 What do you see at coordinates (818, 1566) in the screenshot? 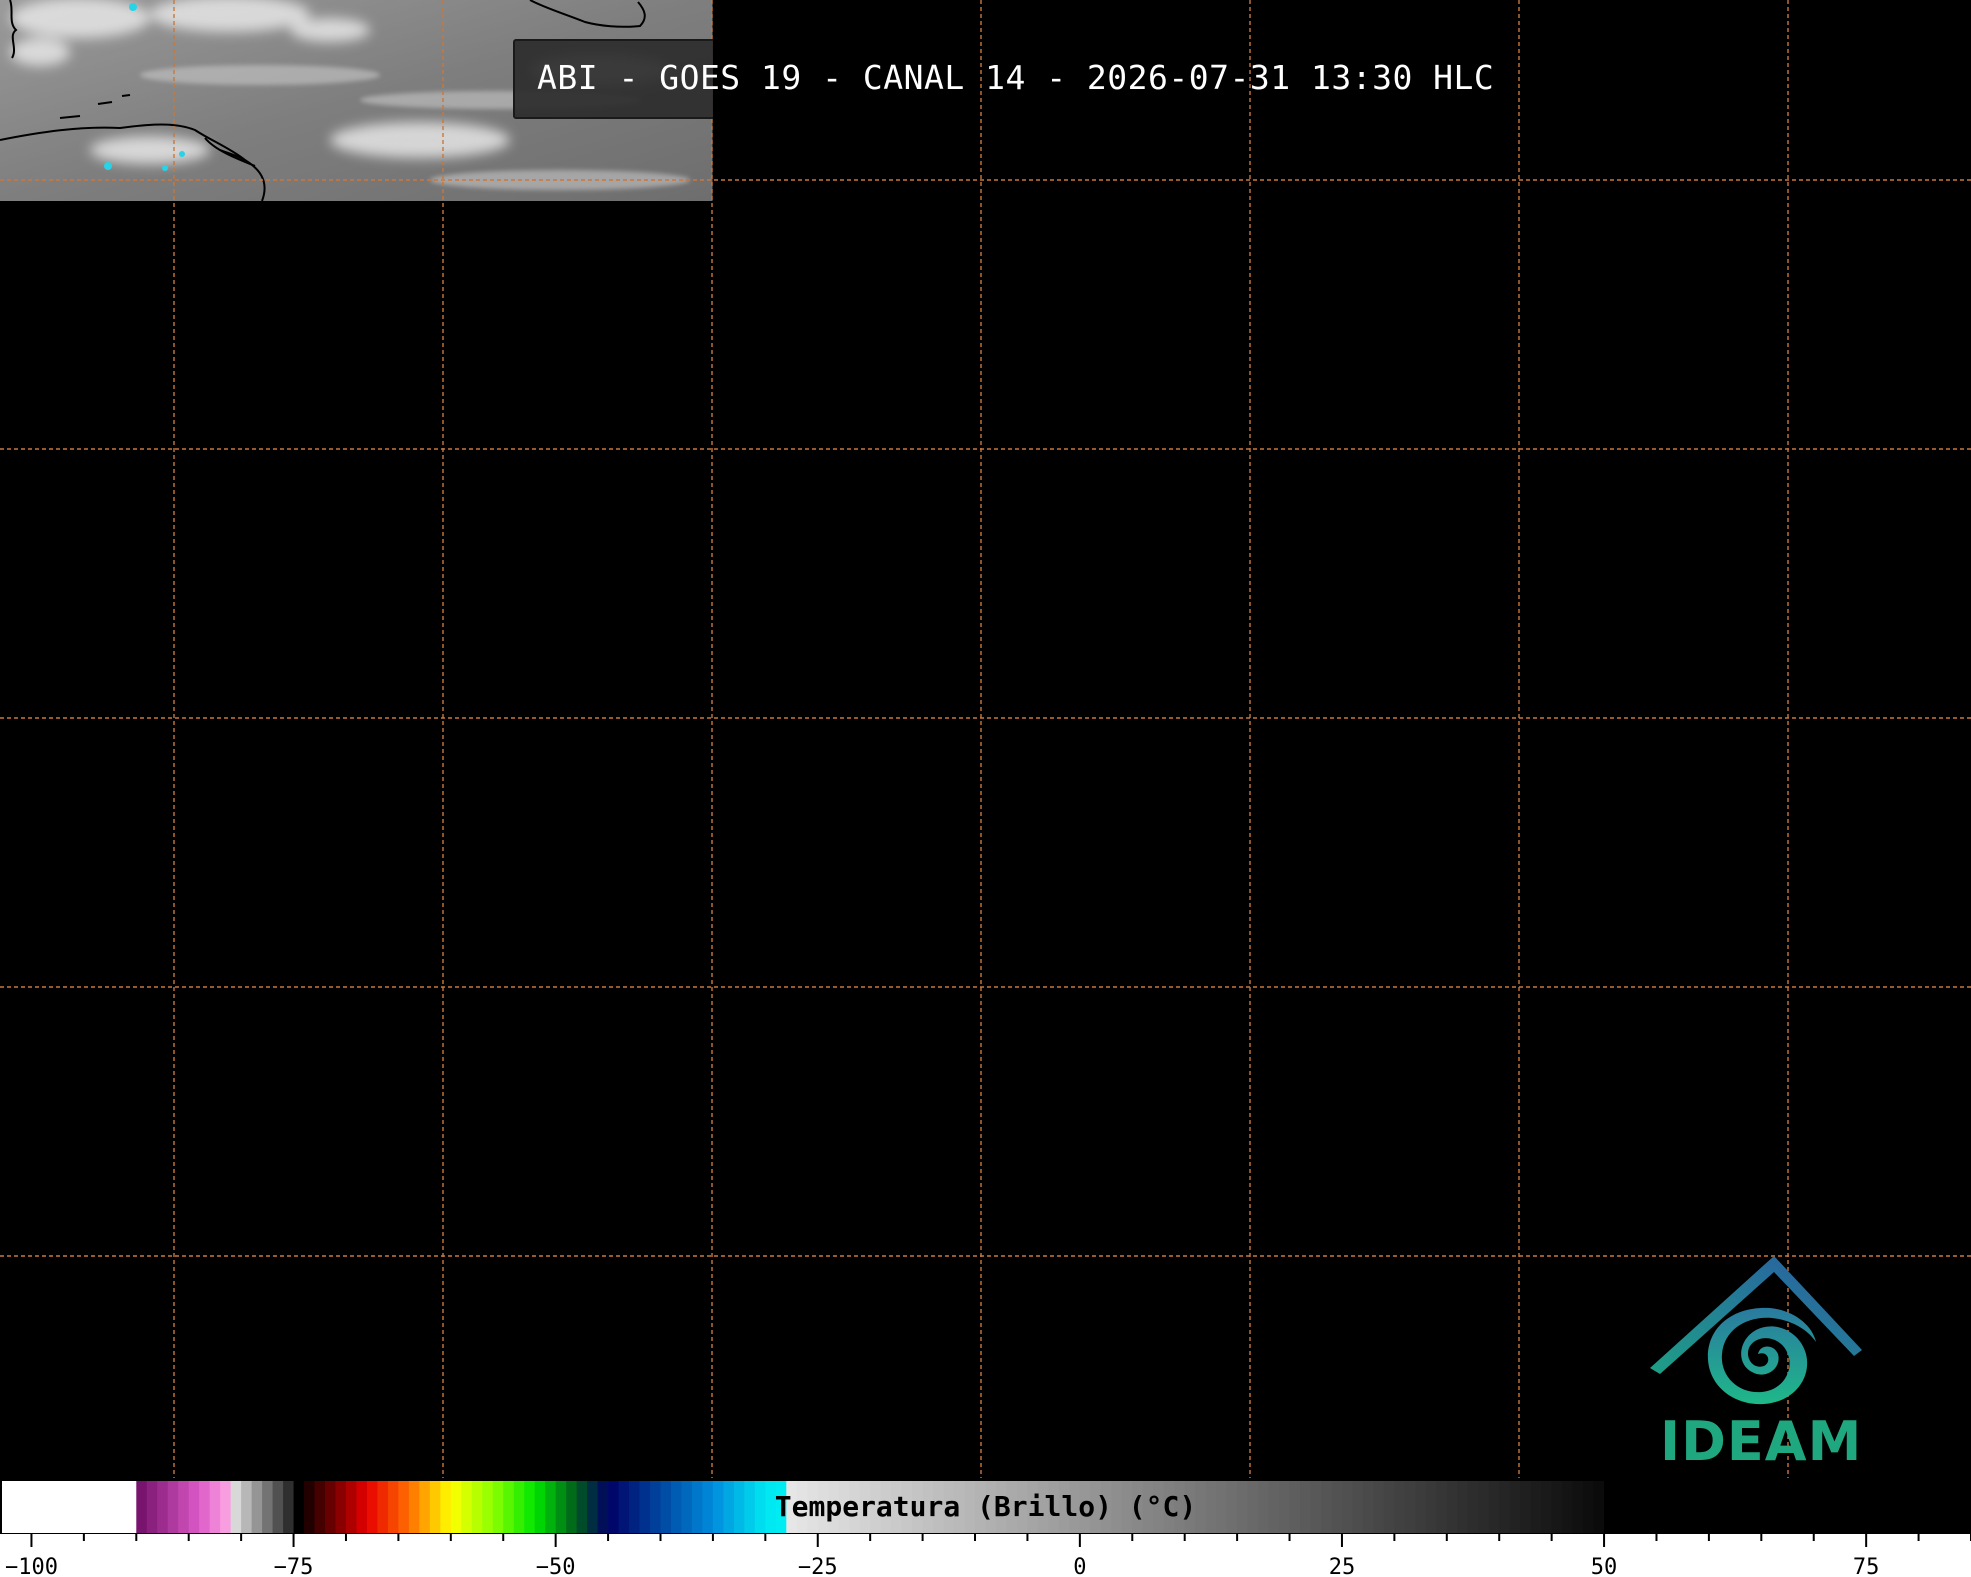
I see `colorbar-tick-label: −25` at bounding box center [818, 1566].